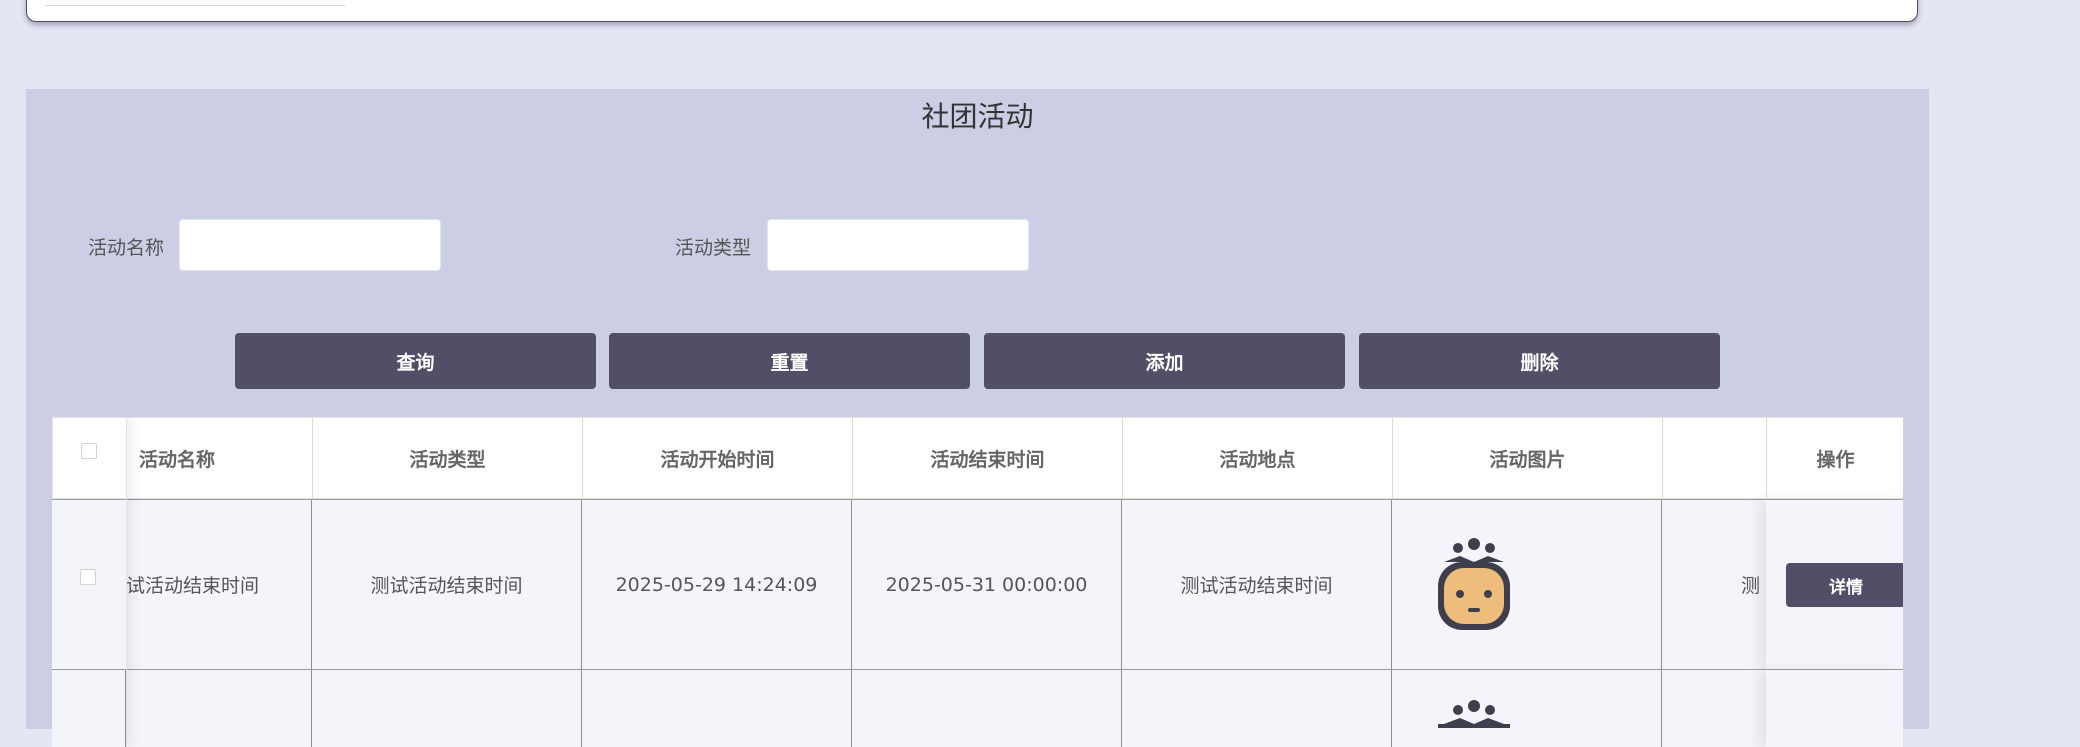  I want to click on column-header-actions: 操作, so click(1835, 458).